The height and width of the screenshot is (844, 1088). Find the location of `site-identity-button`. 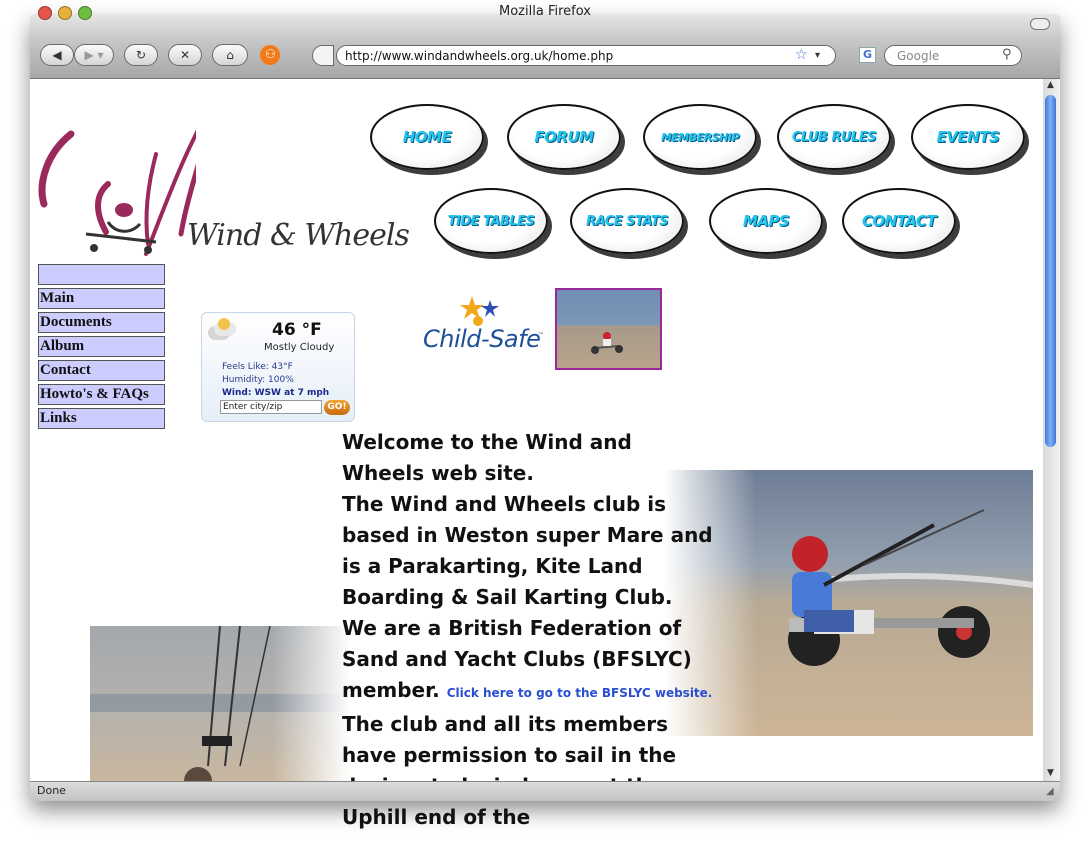

site-identity-button is located at coordinates (323, 55).